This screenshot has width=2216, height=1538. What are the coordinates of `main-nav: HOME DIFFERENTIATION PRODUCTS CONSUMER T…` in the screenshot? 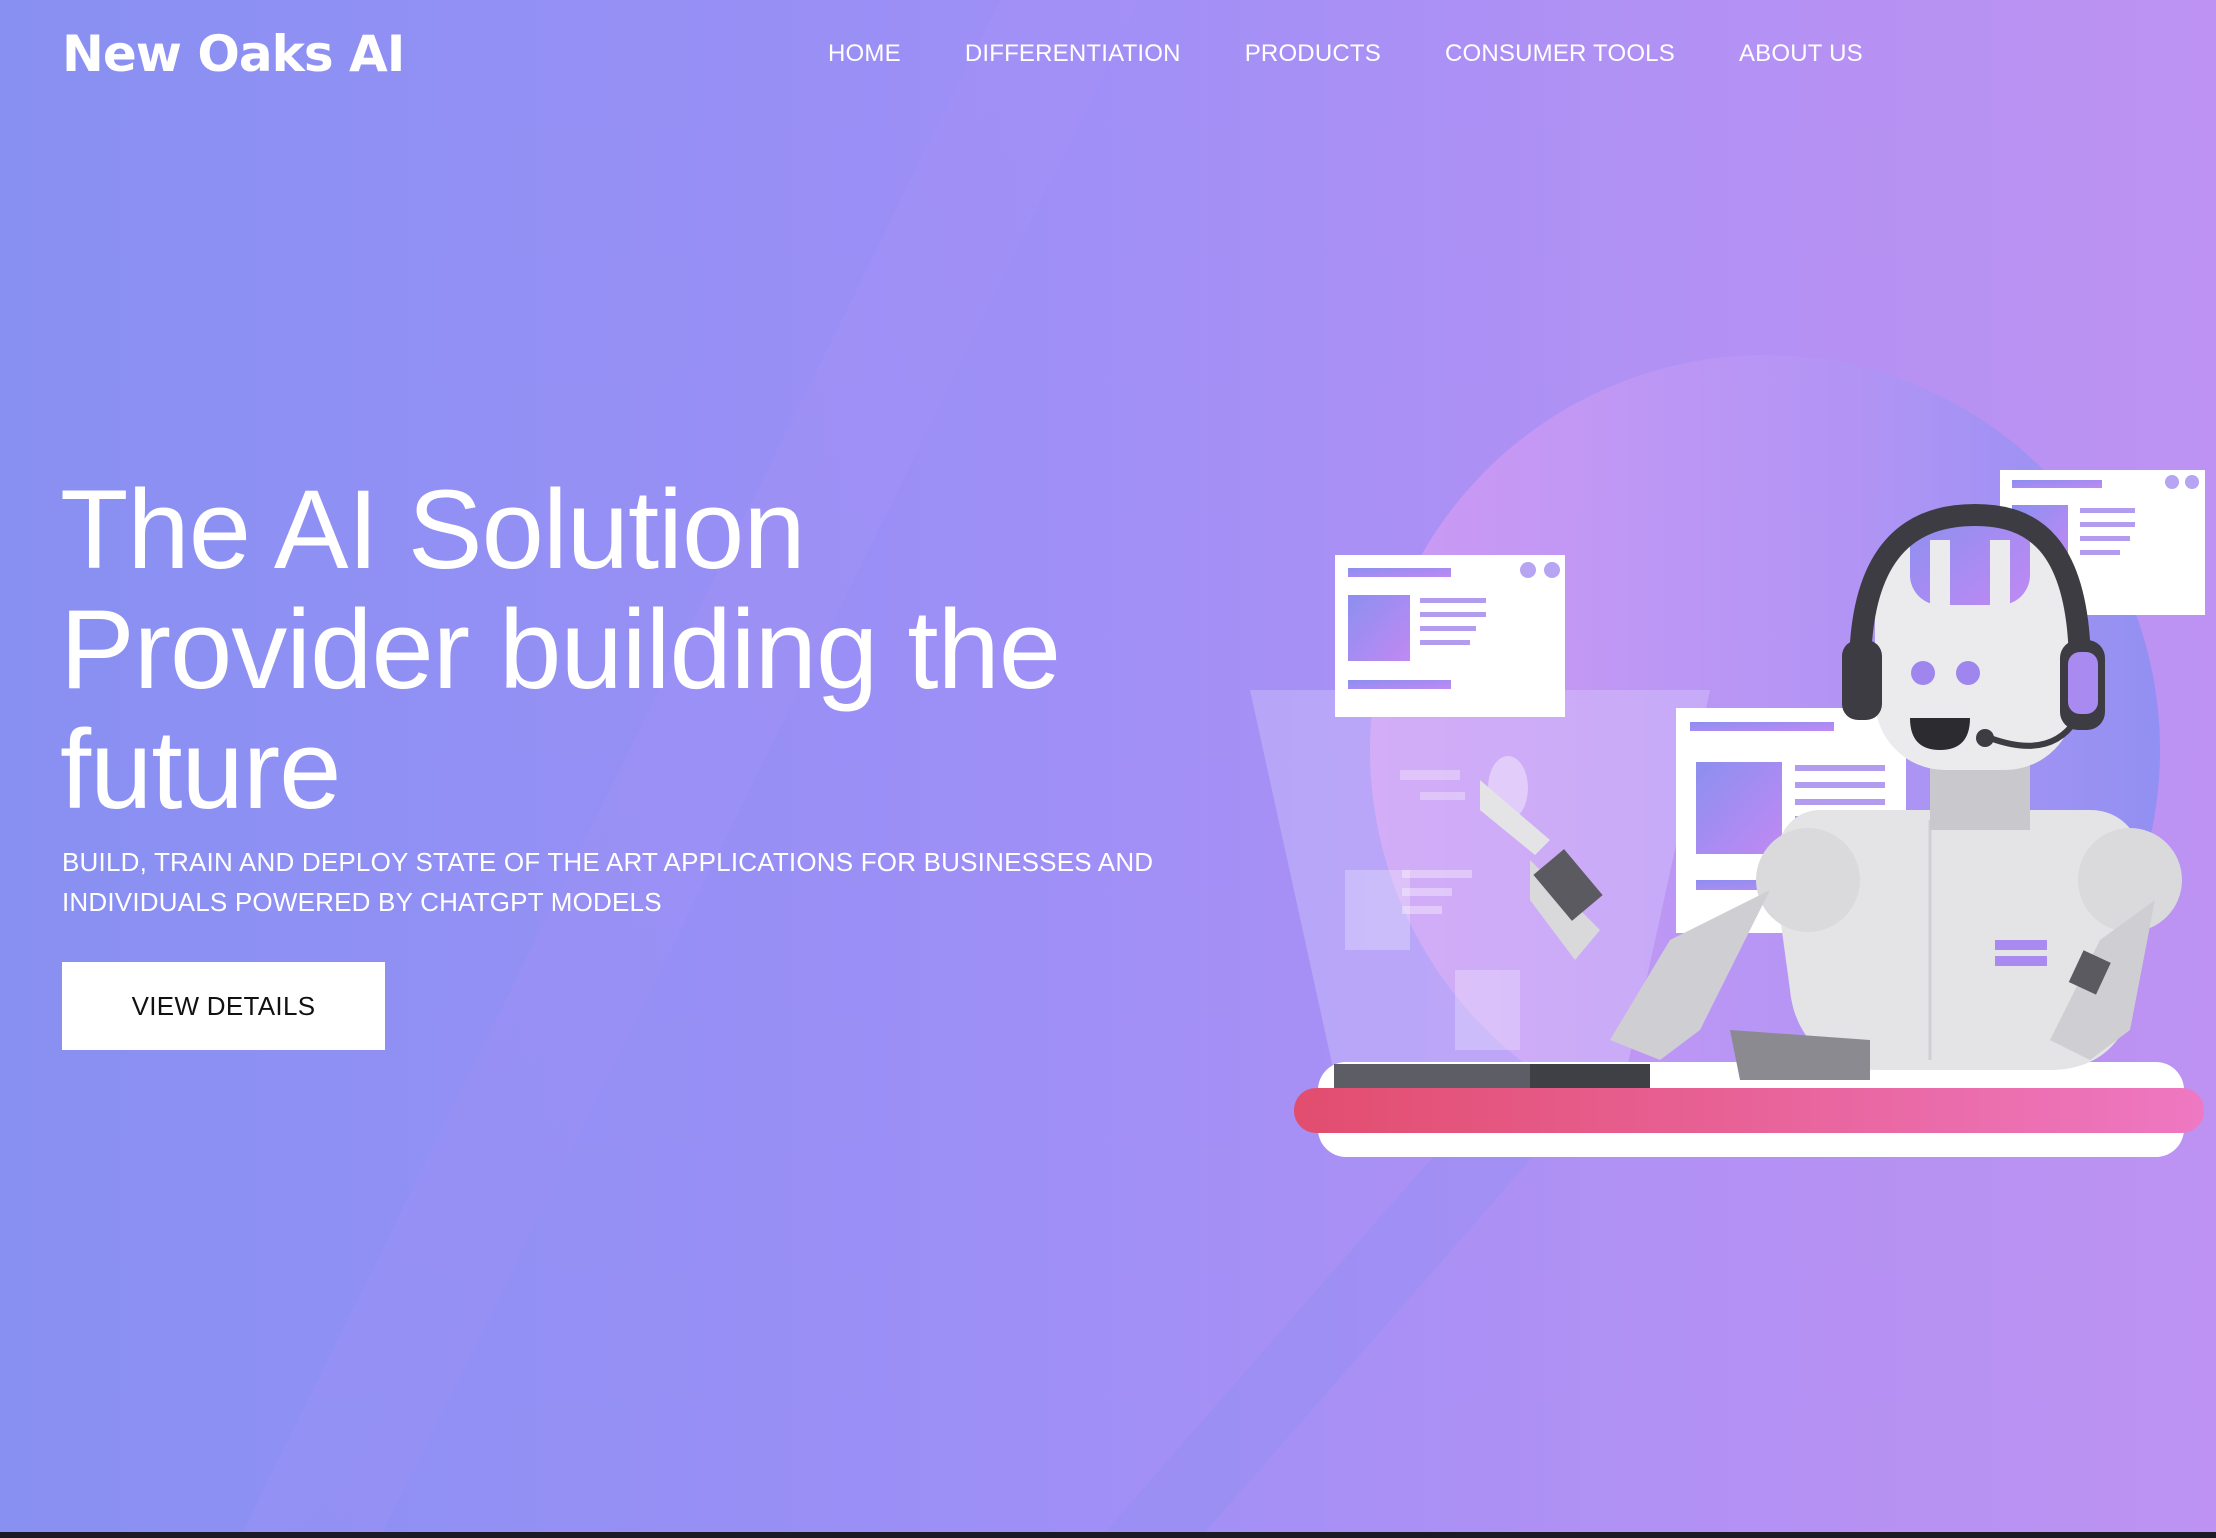 It's located at (1345, 54).